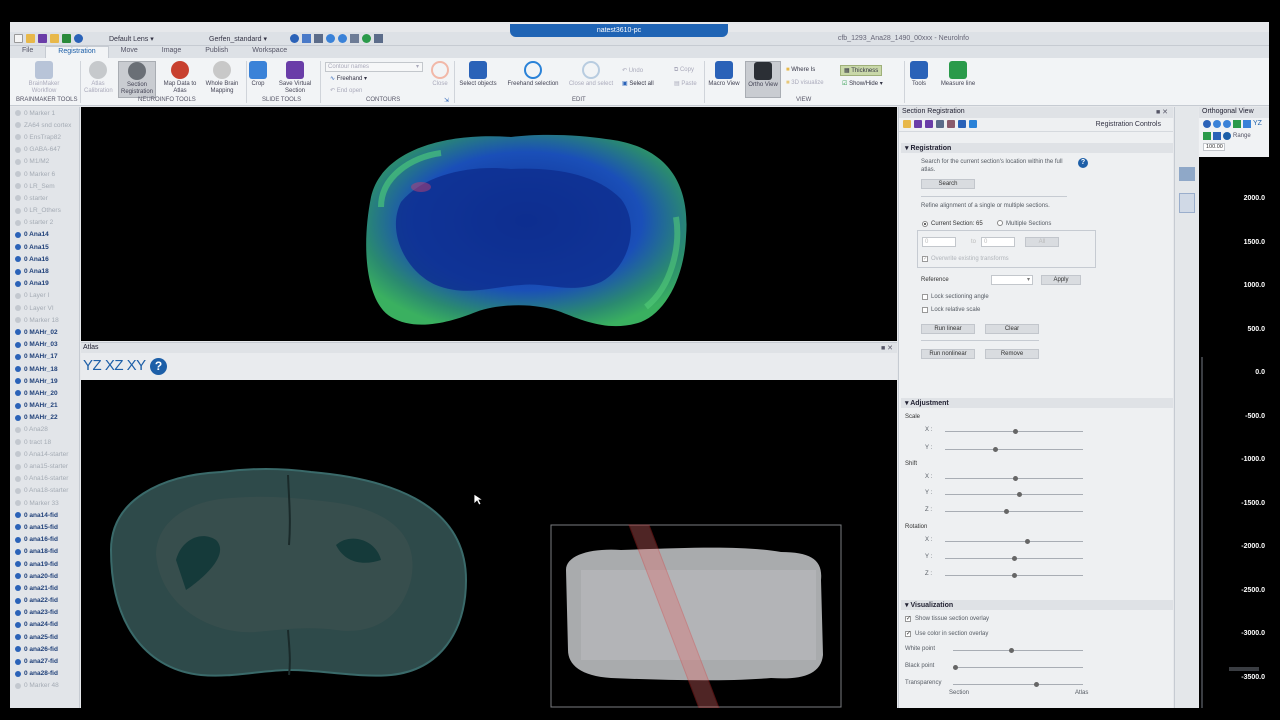  Describe the element at coordinates (318, 38) in the screenshot. I see `grid-icon` at that location.